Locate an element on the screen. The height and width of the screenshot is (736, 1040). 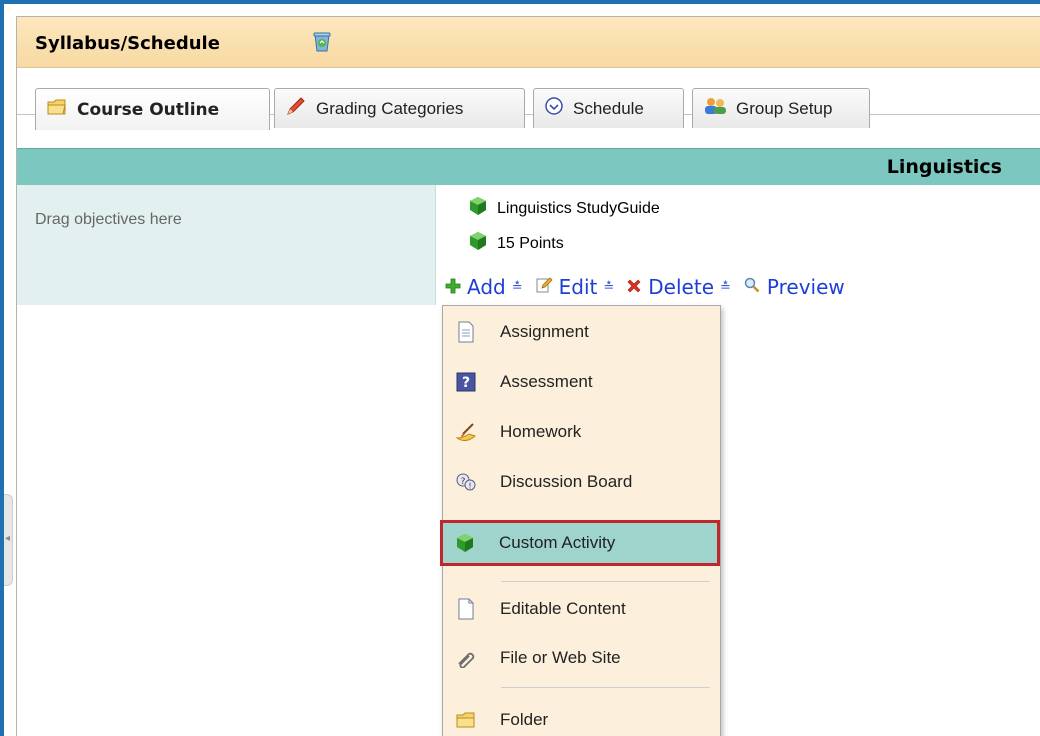
paperclip-icon is located at coordinates (466, 658).